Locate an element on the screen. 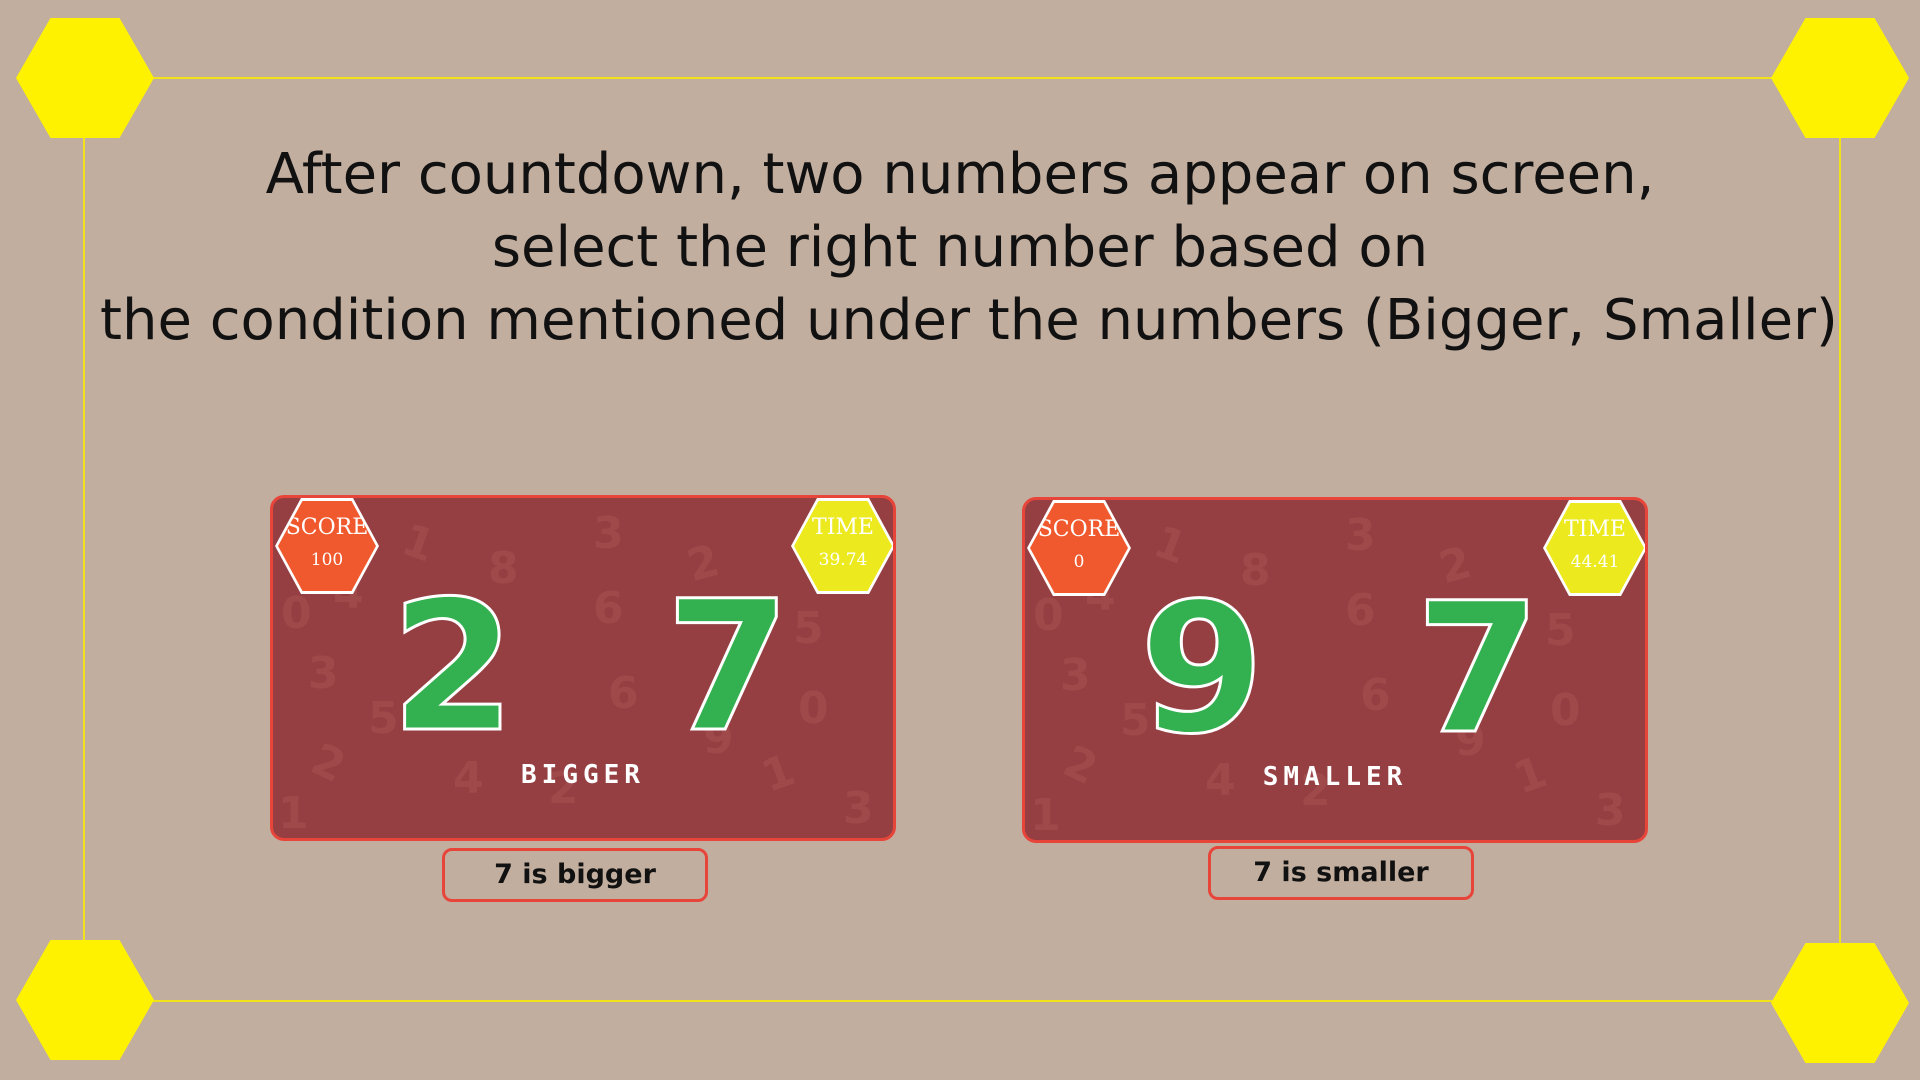 This screenshot has width=1920, height=1080. frame-bottom-line is located at coordinates (961, 1001).